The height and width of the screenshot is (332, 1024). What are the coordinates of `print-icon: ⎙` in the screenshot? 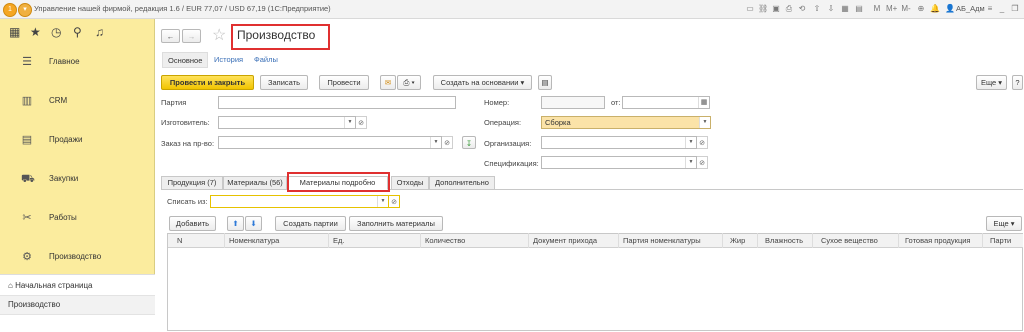 It's located at (789, 9).